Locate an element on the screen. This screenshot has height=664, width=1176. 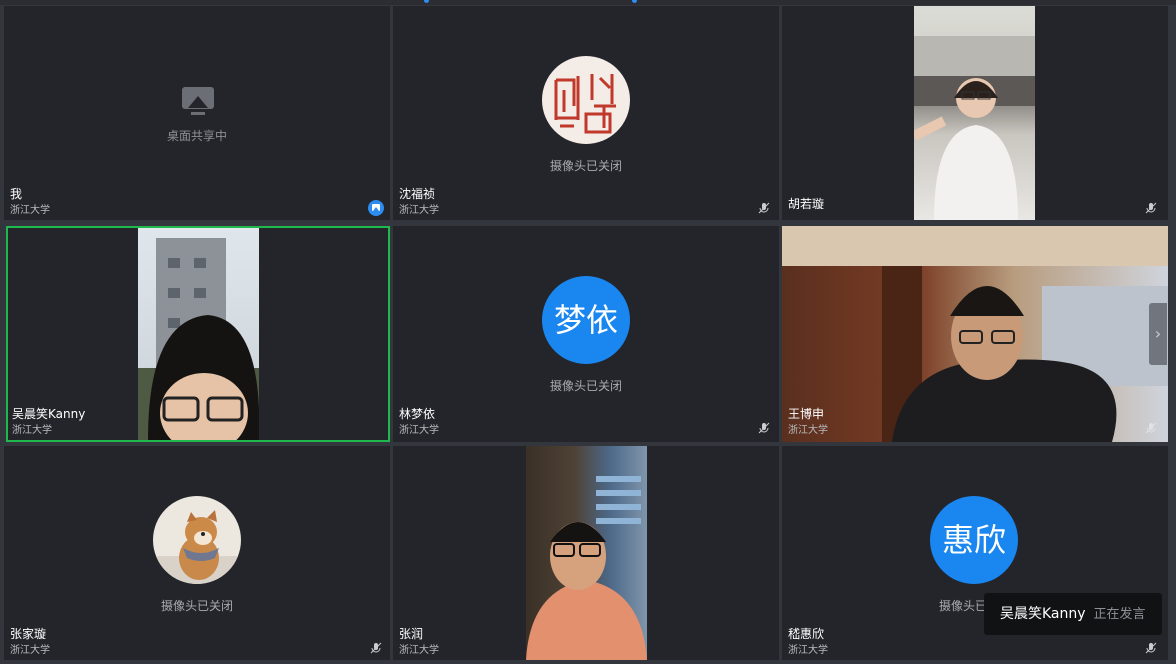
participant-name: 张家璇 is located at coordinates (28, 634).